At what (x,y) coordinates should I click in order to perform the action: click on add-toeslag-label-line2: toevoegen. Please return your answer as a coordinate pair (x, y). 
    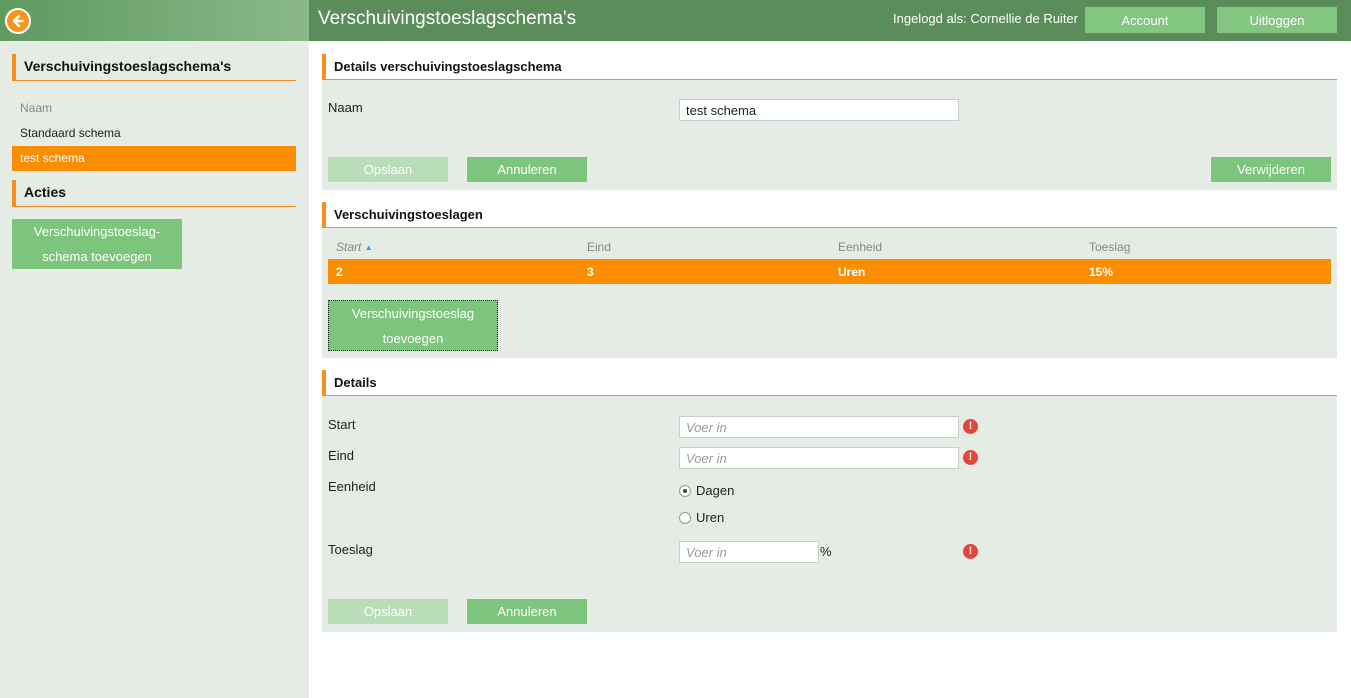
    Looking at the image, I should click on (413, 338).